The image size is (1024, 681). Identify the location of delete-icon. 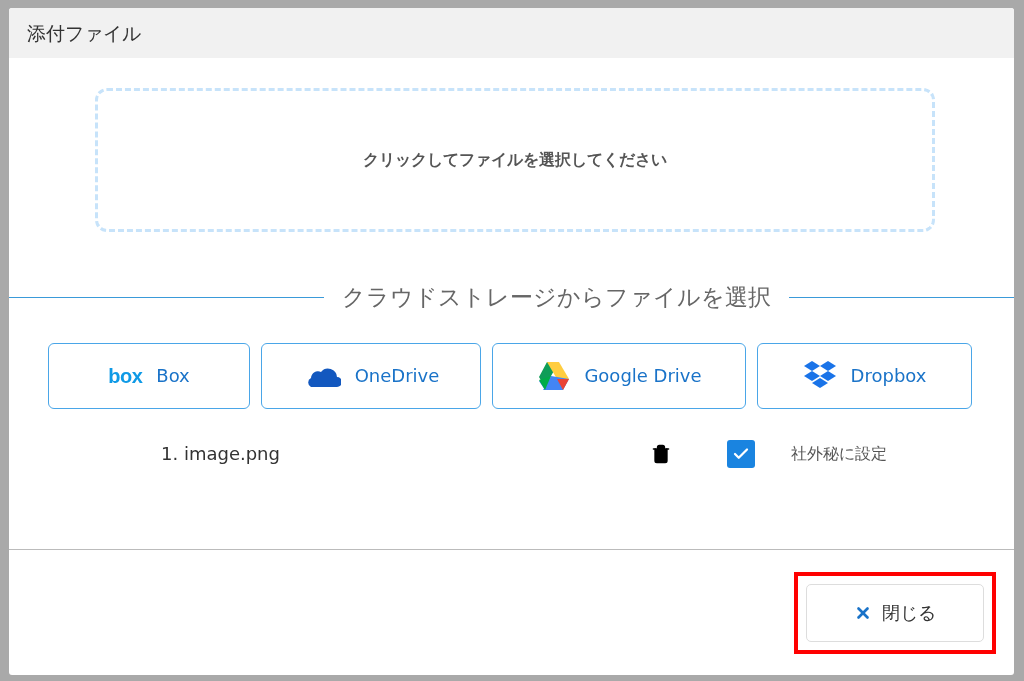
(661, 453).